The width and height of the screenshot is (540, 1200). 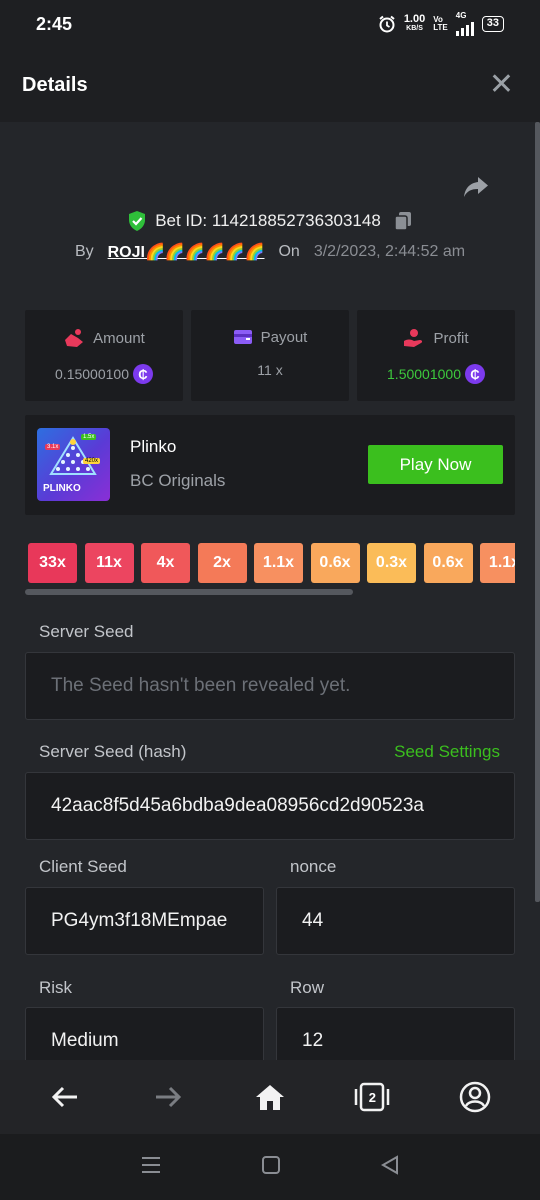 I want to click on multiplier-chip: 0.3x, so click(x=391, y=563).